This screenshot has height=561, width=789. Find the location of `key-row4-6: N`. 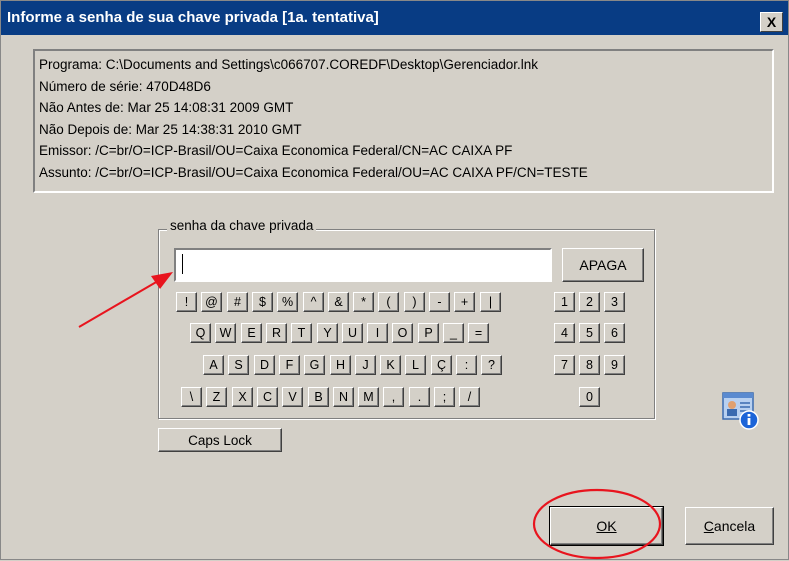

key-row4-6: N is located at coordinates (343, 397).